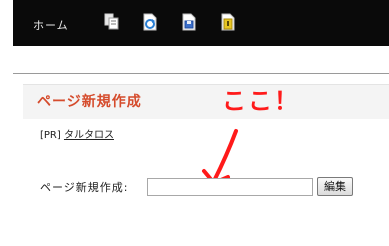 The width and height of the screenshot is (389, 246). What do you see at coordinates (228, 22) in the screenshot?
I see `lock-page-icon` at bounding box center [228, 22].